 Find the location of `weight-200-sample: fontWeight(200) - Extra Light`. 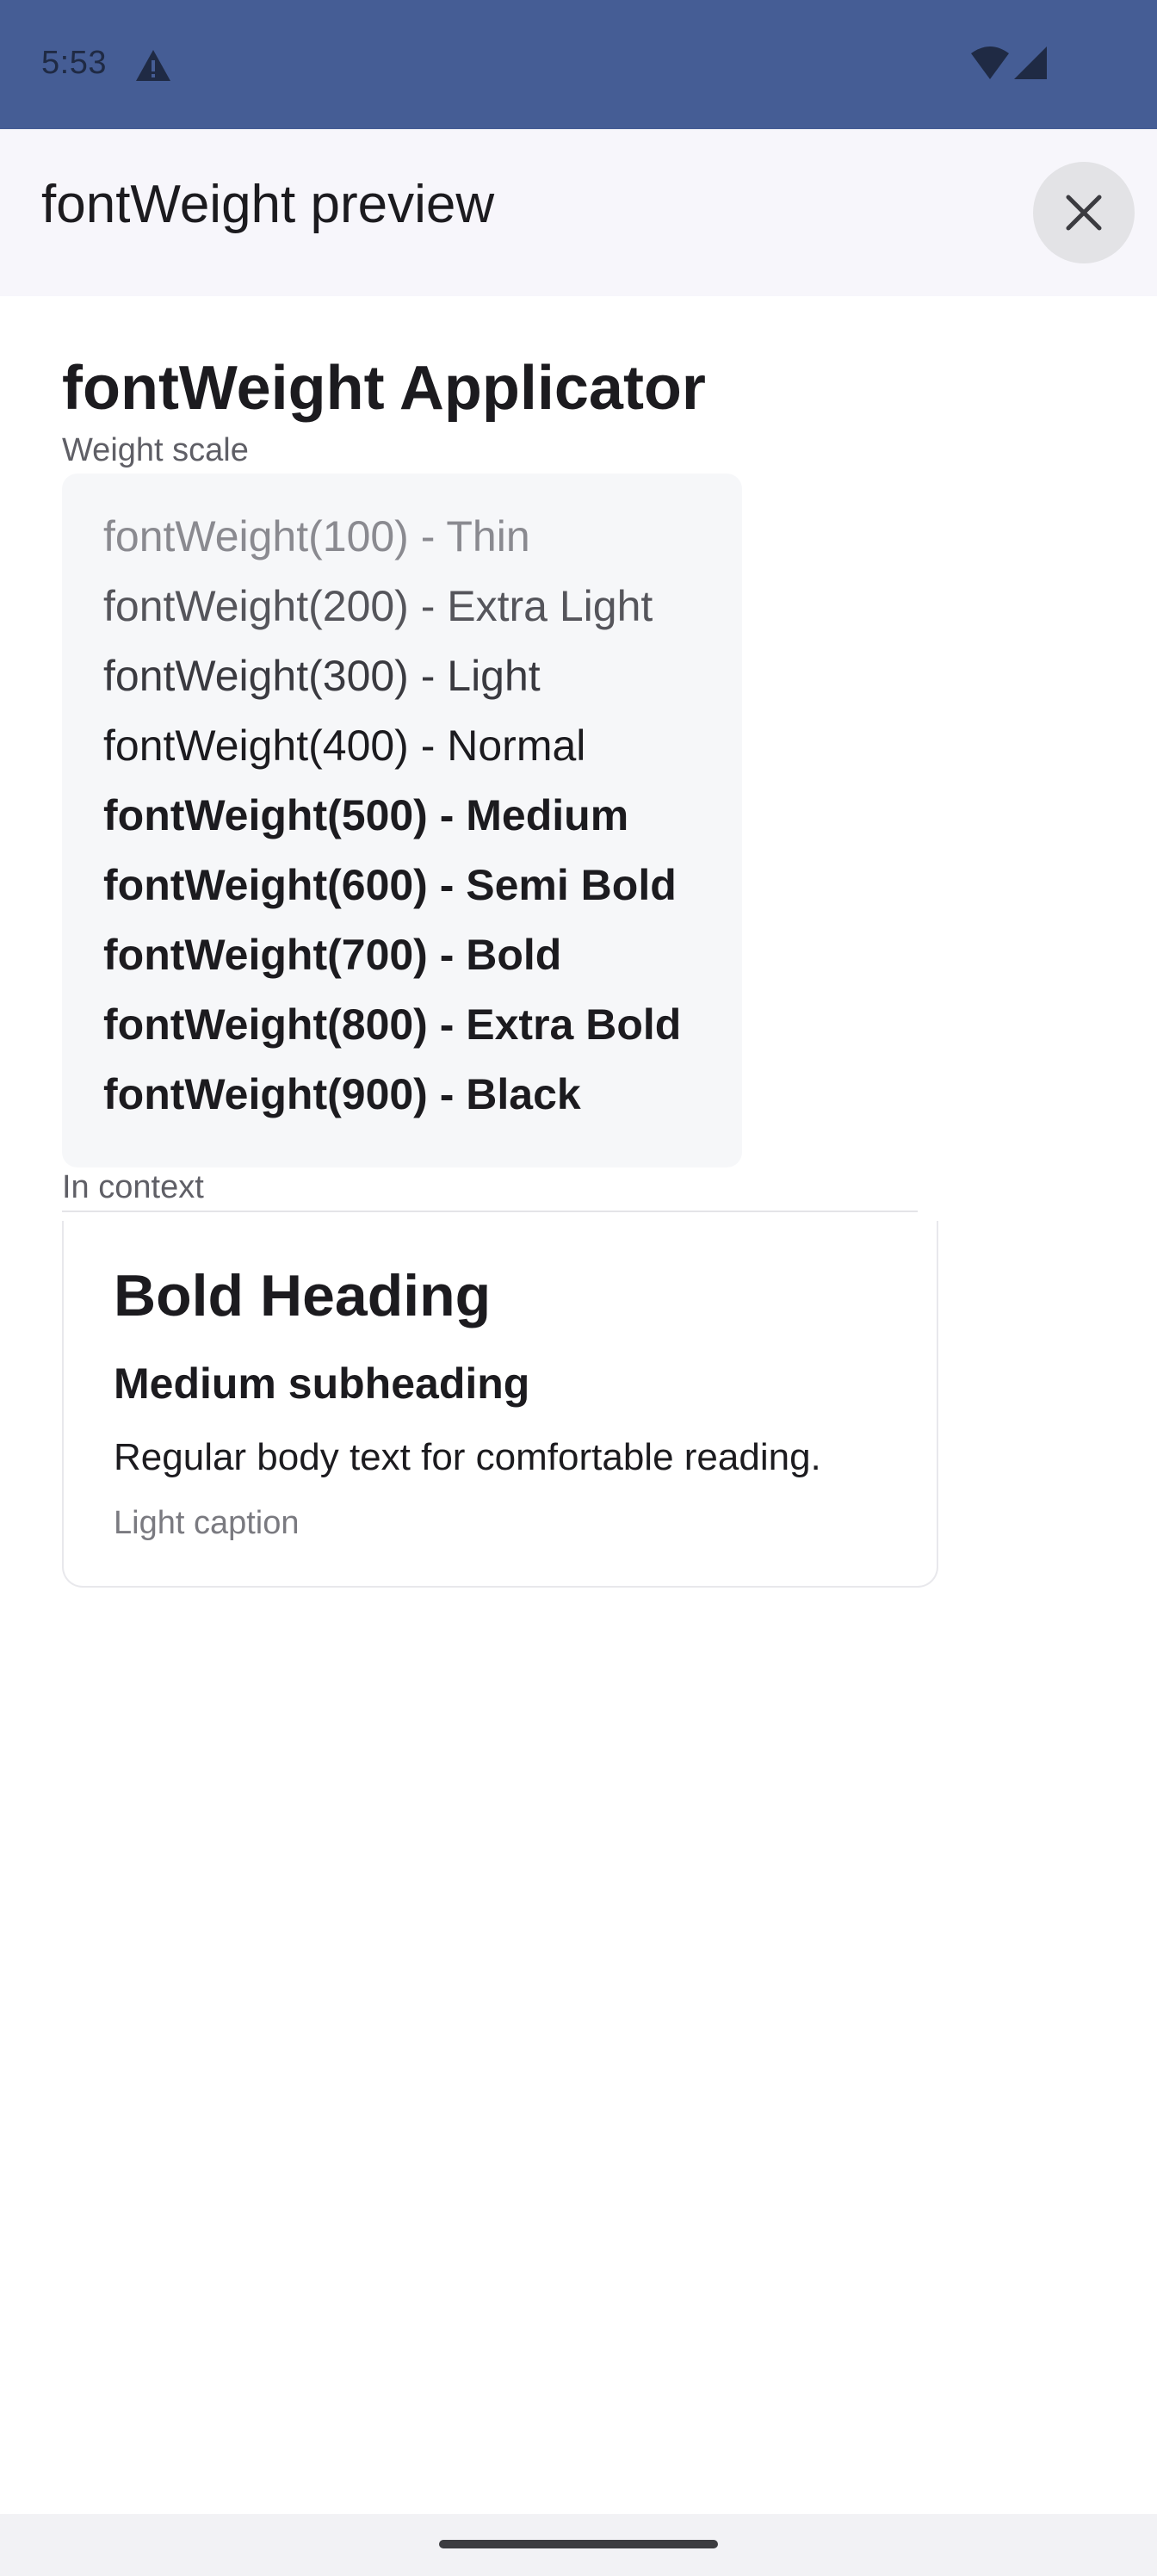

weight-200-sample: fontWeight(200) - Extra Light is located at coordinates (378, 606).